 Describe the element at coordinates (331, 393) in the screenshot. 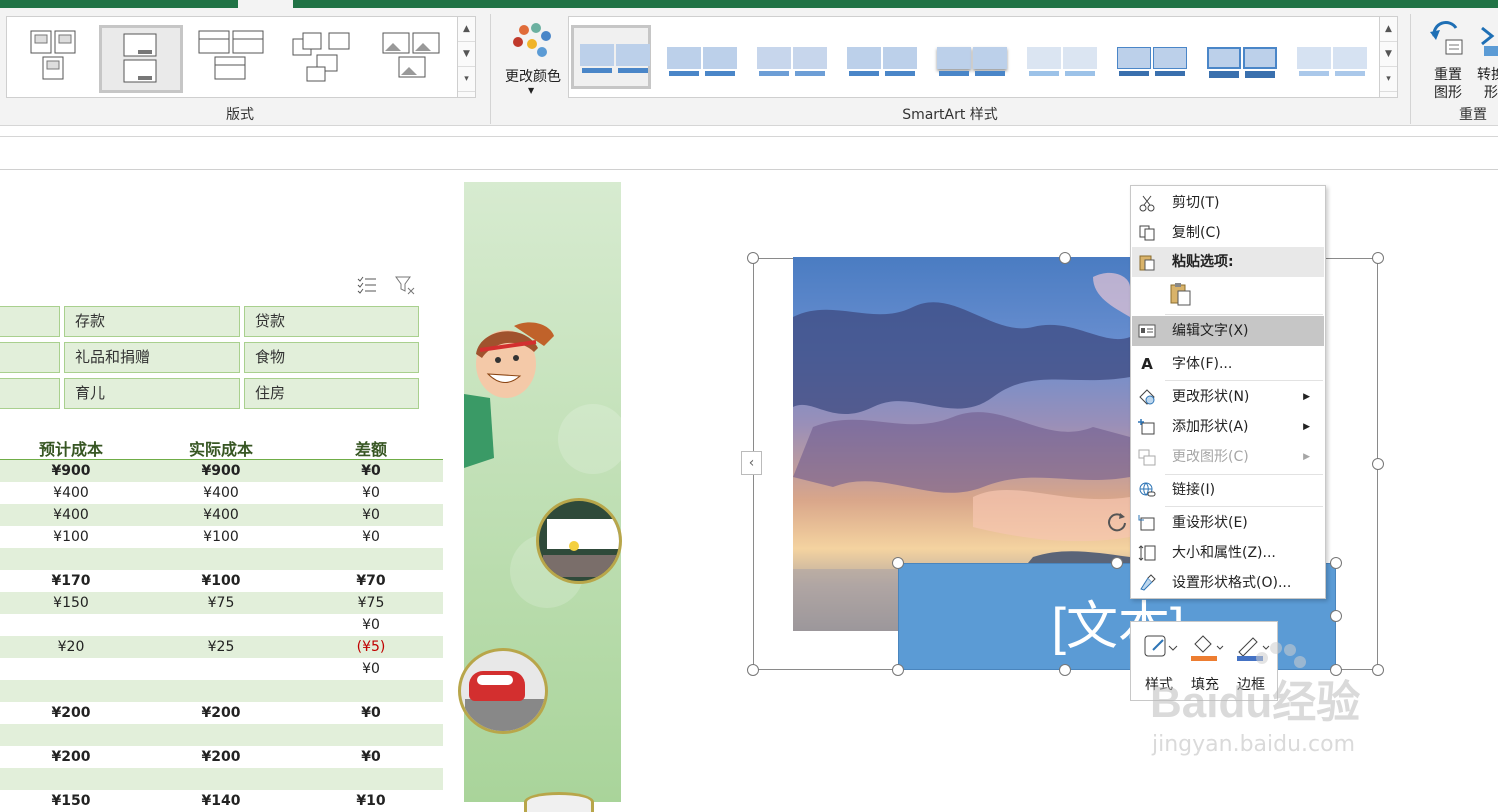

I see `slicer-item-housing: 住房` at that location.